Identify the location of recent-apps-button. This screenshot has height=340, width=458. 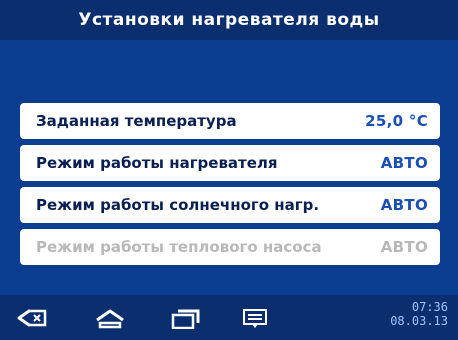
(185, 318).